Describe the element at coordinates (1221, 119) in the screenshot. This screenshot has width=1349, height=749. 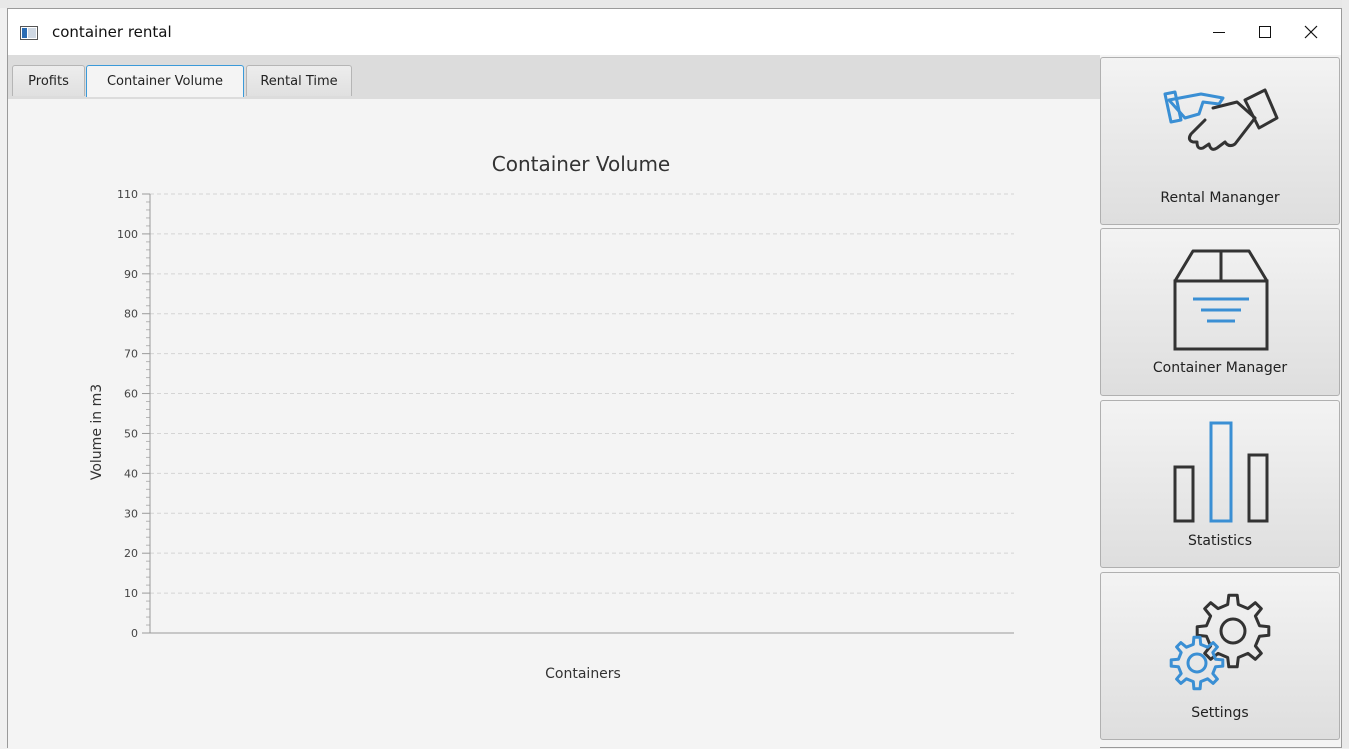
I see `handshake-icon` at that location.